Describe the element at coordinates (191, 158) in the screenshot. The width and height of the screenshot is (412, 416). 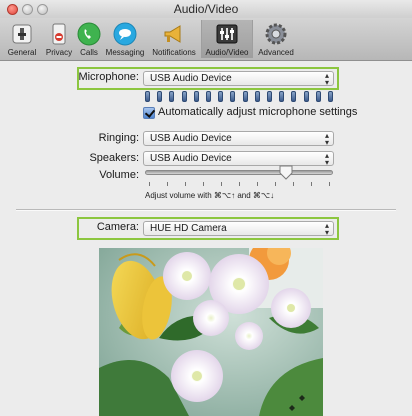
I see `speakers-select-value: USB Audio Device` at that location.